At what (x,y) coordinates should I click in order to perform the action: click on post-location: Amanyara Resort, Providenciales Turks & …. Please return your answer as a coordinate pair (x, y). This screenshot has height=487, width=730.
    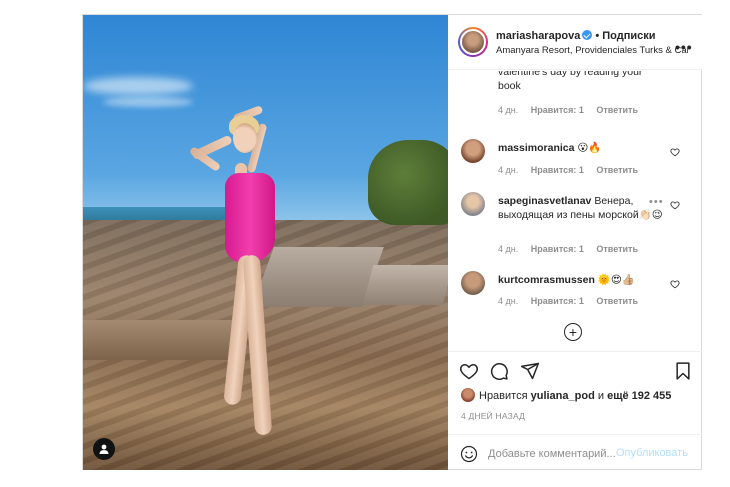
    Looking at the image, I should click on (592, 50).